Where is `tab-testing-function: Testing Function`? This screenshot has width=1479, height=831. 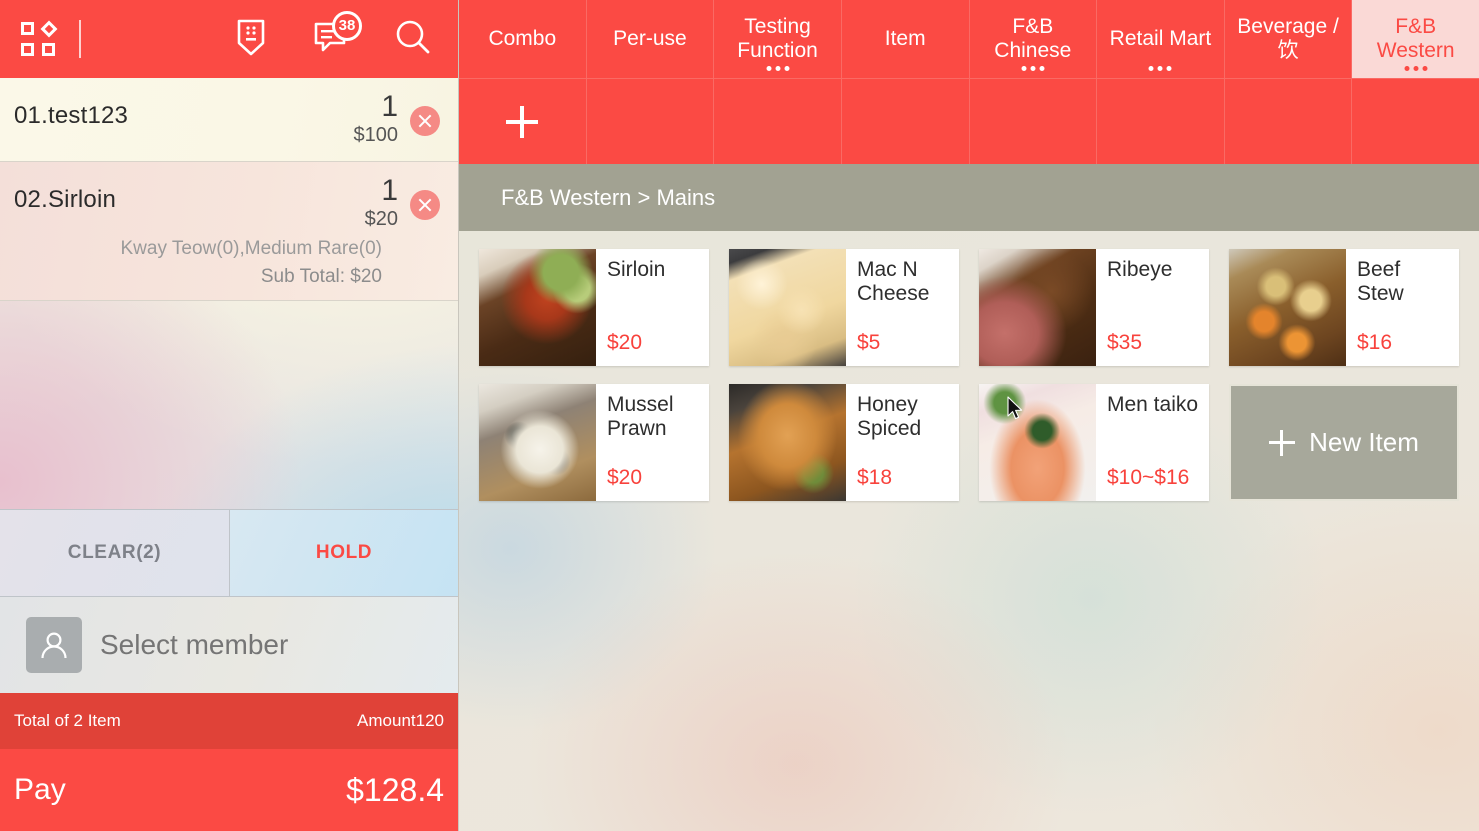 tab-testing-function: Testing Function is located at coordinates (778, 39).